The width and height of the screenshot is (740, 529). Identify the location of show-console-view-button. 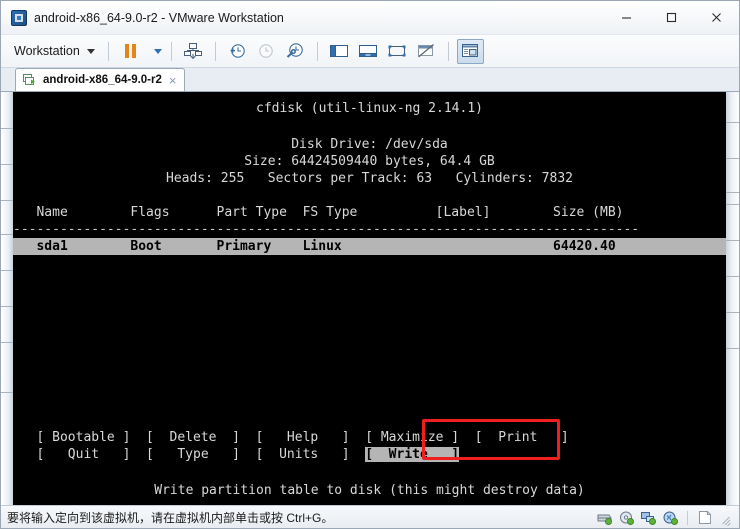
(368, 51).